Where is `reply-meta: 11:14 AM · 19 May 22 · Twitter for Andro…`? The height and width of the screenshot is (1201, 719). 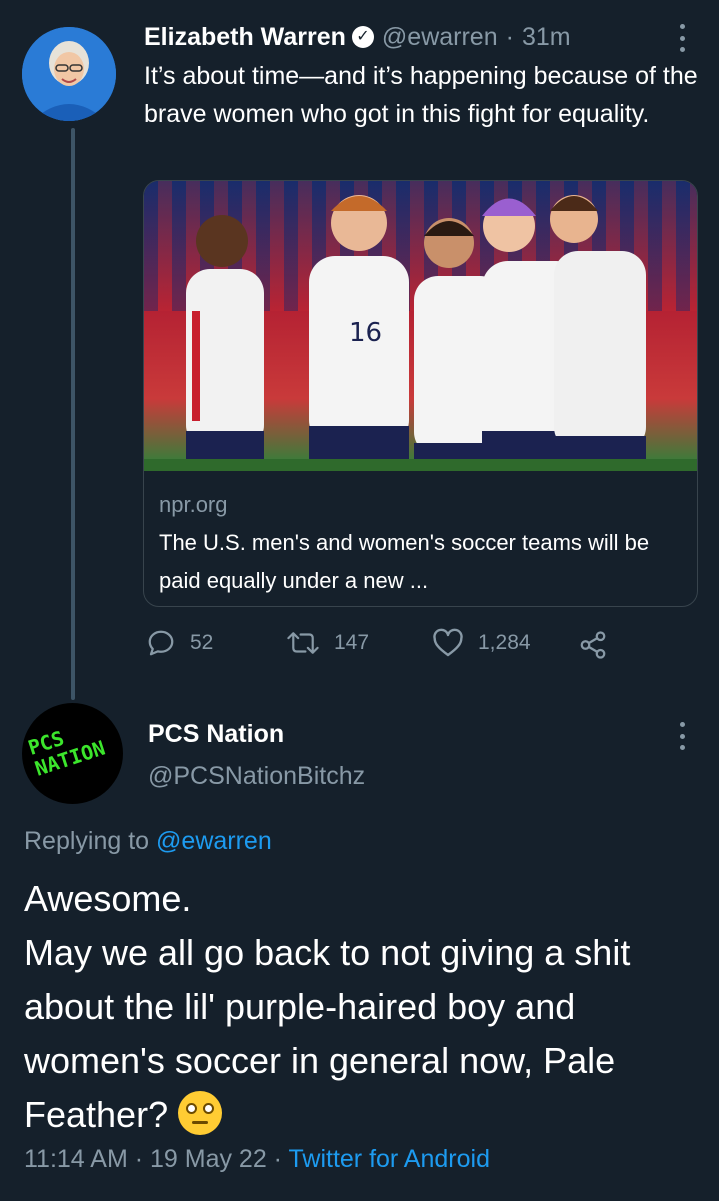 reply-meta: 11:14 AM · 19 May 22 · Twitter for Andro… is located at coordinates (257, 1159).